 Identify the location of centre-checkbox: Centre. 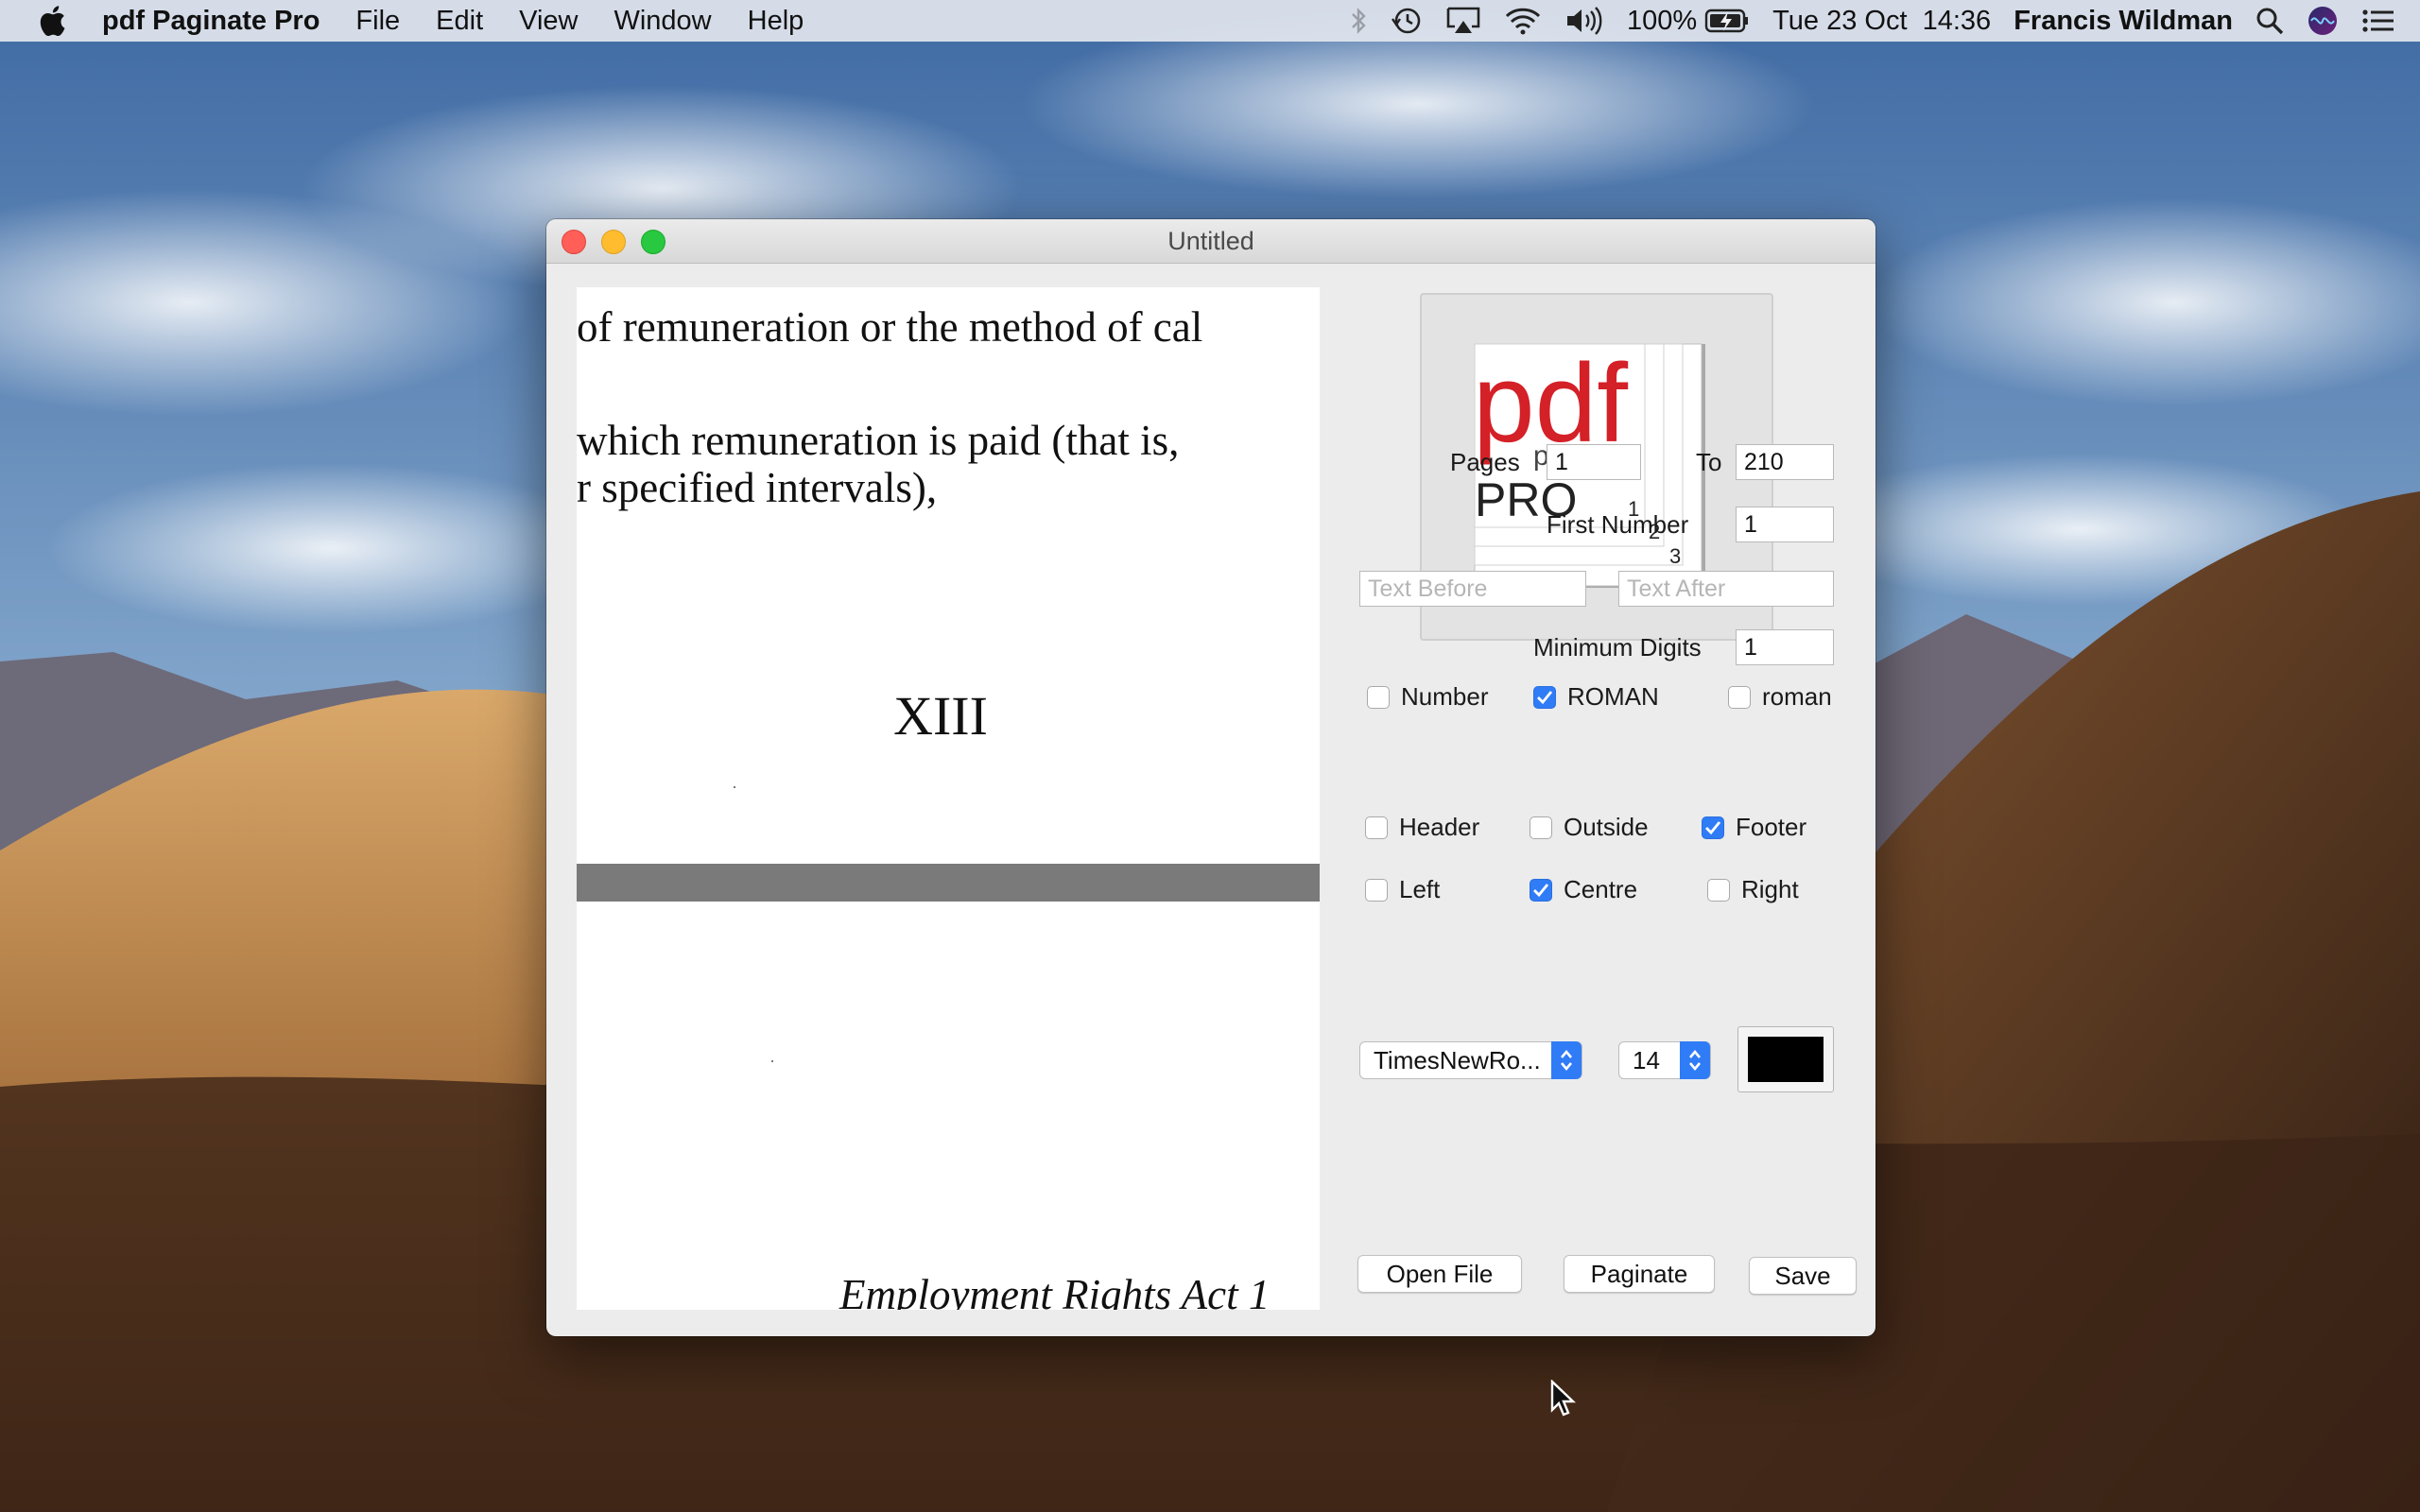
(1583, 889).